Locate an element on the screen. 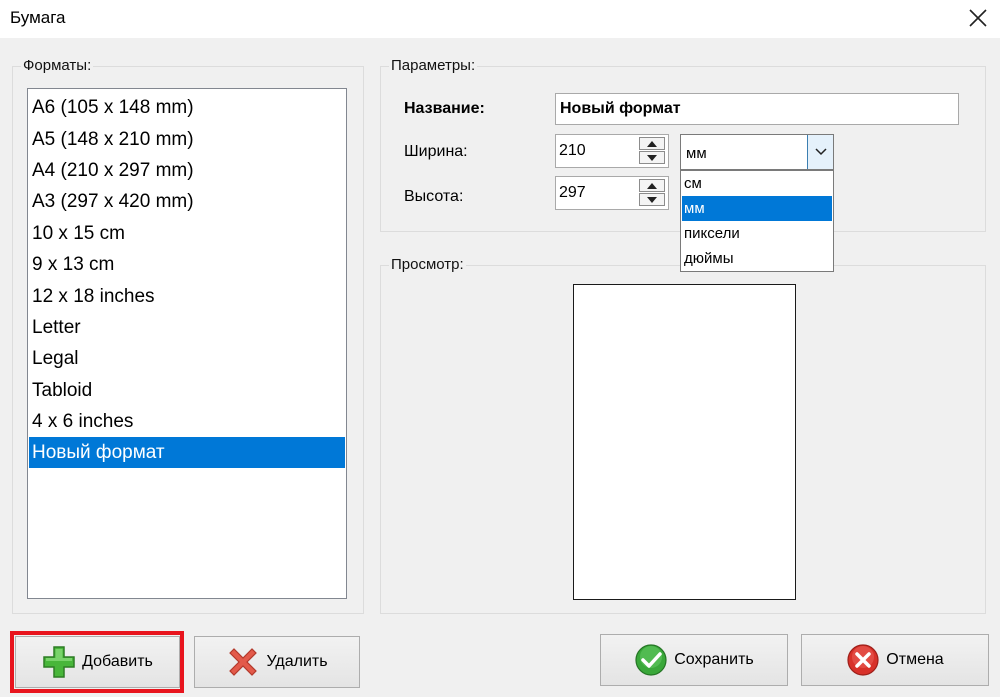  width-increase-button is located at coordinates (652, 143).